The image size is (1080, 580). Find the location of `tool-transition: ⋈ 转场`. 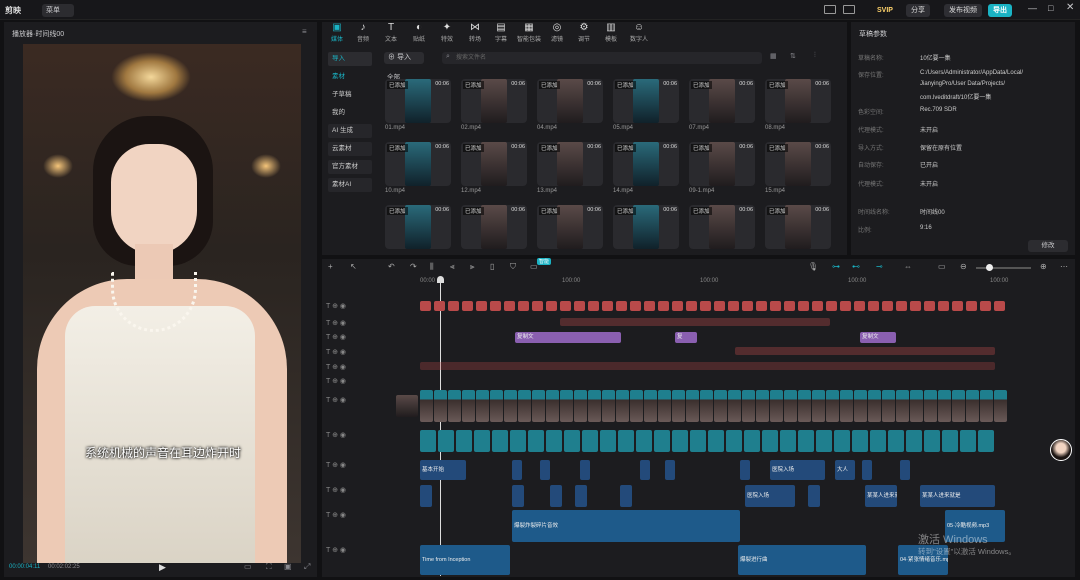

tool-transition: ⋈ 转场 is located at coordinates (475, 32).